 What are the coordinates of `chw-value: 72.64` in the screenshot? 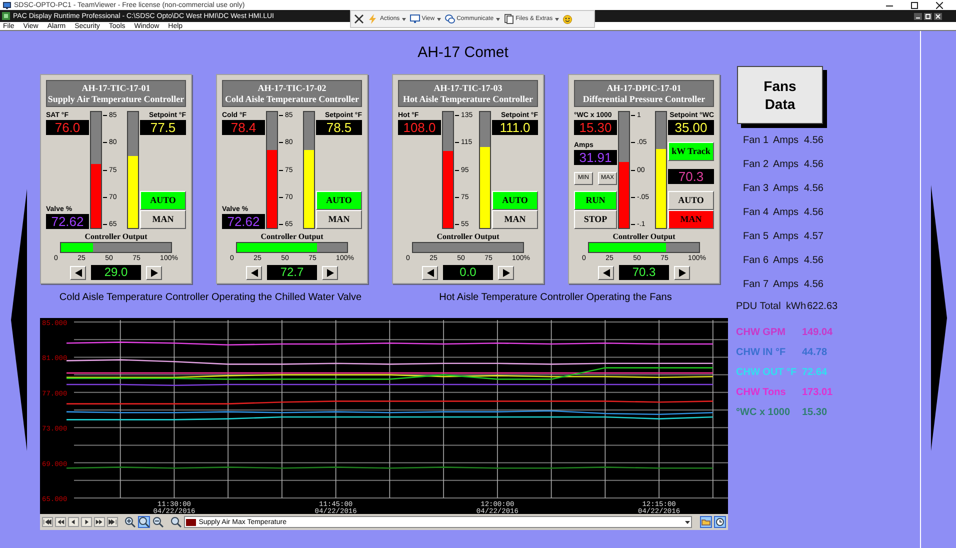 It's located at (815, 373).